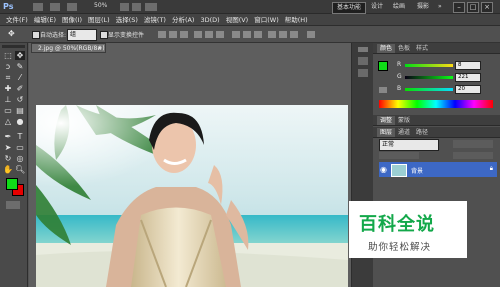  Describe the element at coordinates (473, 144) in the screenshot. I see `opacity-field` at that location.